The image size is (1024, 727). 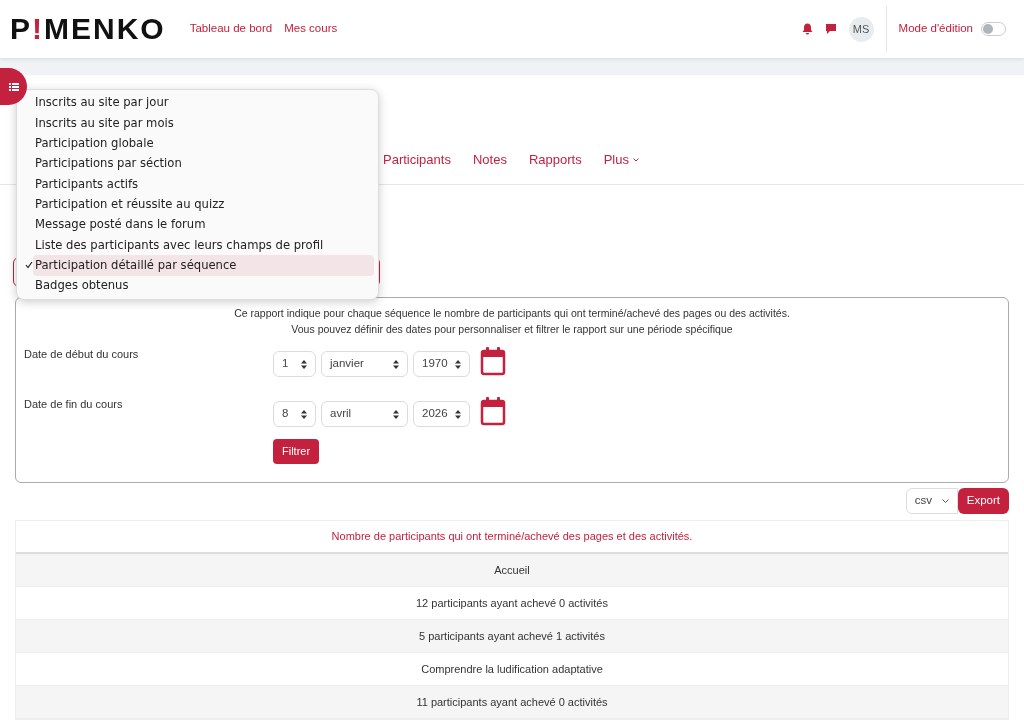 I want to click on logo: P!MENKO, so click(x=88, y=29).